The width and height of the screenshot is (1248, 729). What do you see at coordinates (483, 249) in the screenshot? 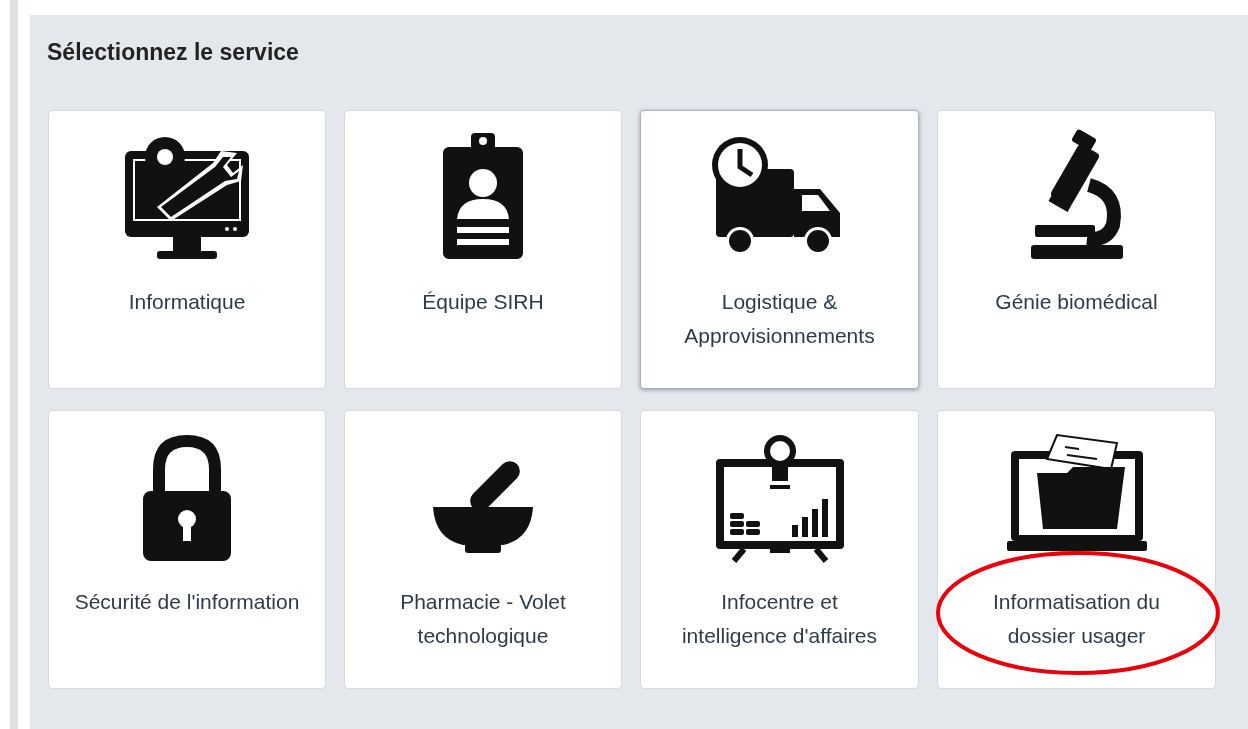
I see `service-tile: Équipe SIRH` at bounding box center [483, 249].